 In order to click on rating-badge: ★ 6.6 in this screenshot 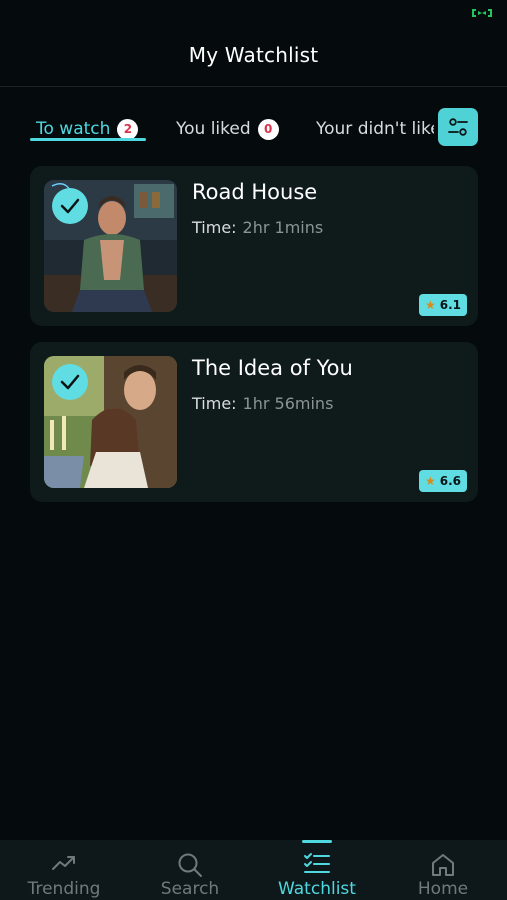, I will do `click(442, 481)`.